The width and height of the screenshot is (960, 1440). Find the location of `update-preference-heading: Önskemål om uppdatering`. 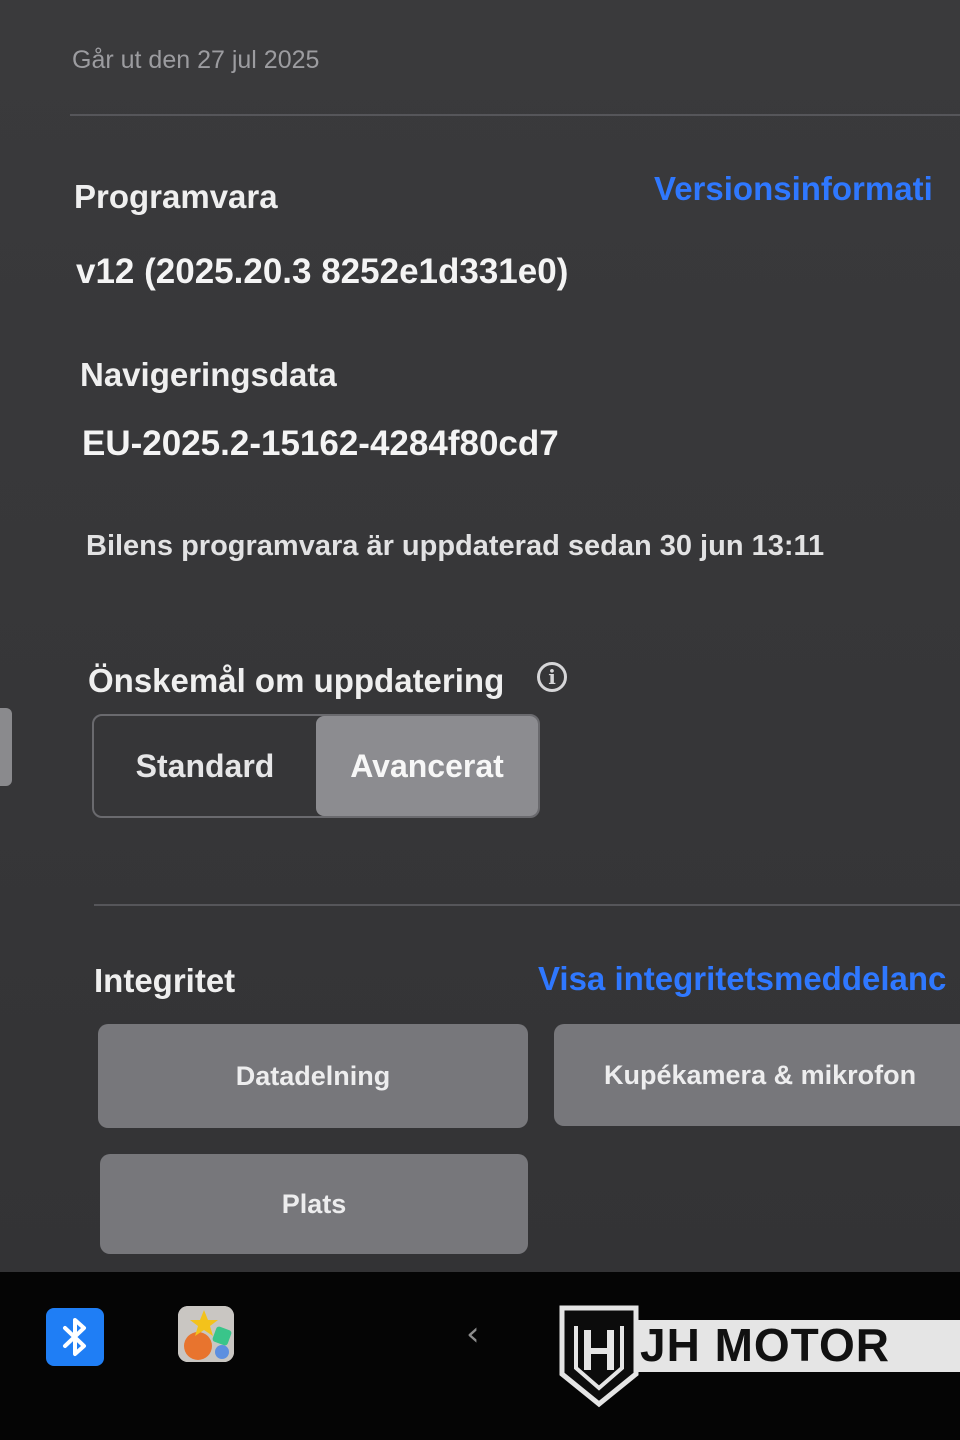

update-preference-heading: Önskemål om uppdatering is located at coordinates (296, 680).